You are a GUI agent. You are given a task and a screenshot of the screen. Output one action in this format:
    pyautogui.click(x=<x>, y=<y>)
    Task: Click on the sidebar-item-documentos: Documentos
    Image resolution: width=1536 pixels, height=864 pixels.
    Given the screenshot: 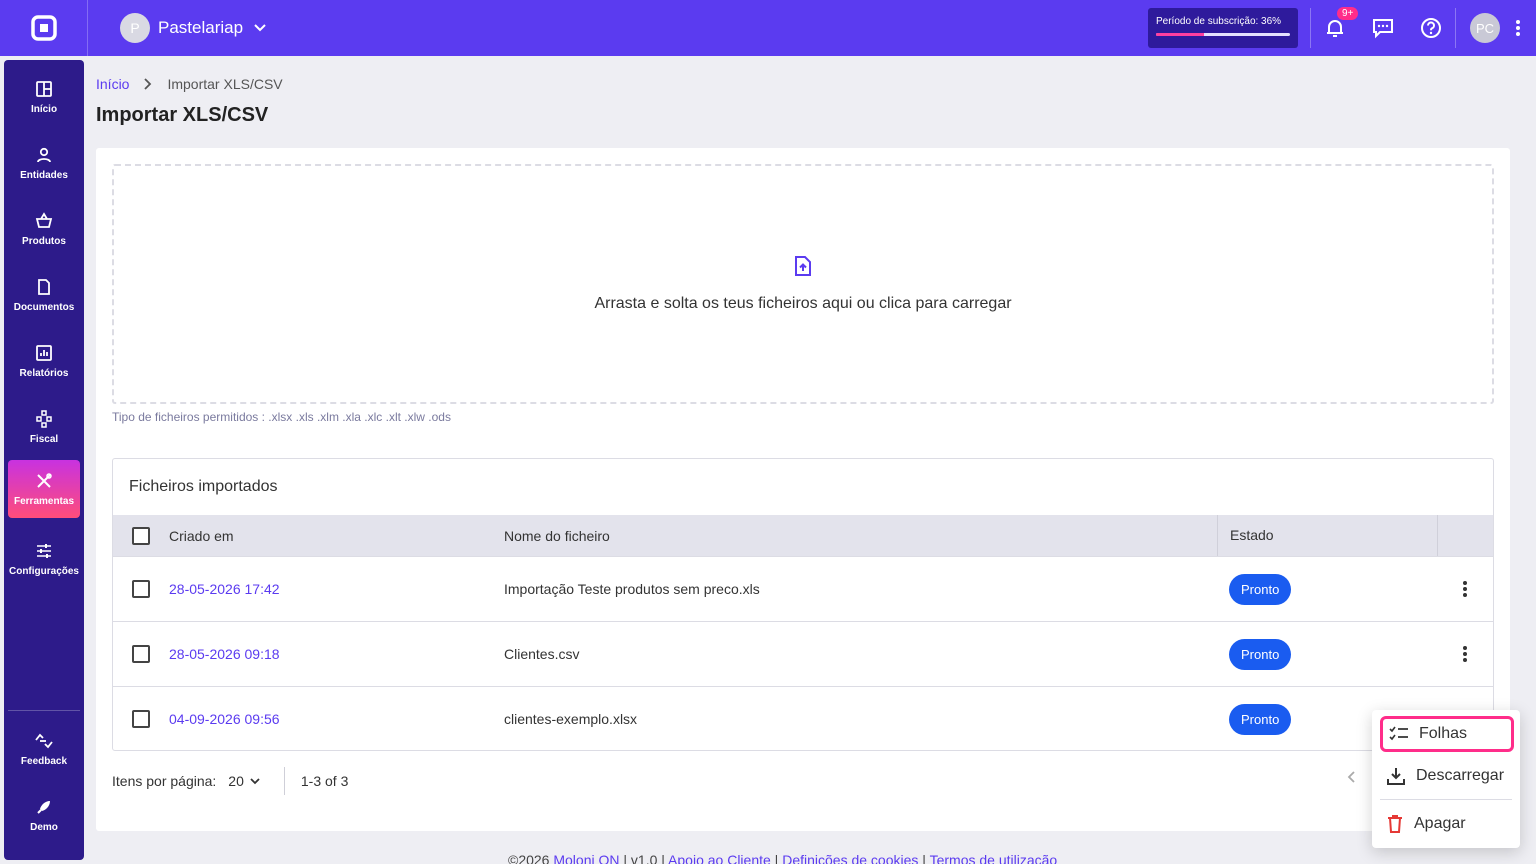 What is the action you would take?
    pyautogui.click(x=44, y=295)
    